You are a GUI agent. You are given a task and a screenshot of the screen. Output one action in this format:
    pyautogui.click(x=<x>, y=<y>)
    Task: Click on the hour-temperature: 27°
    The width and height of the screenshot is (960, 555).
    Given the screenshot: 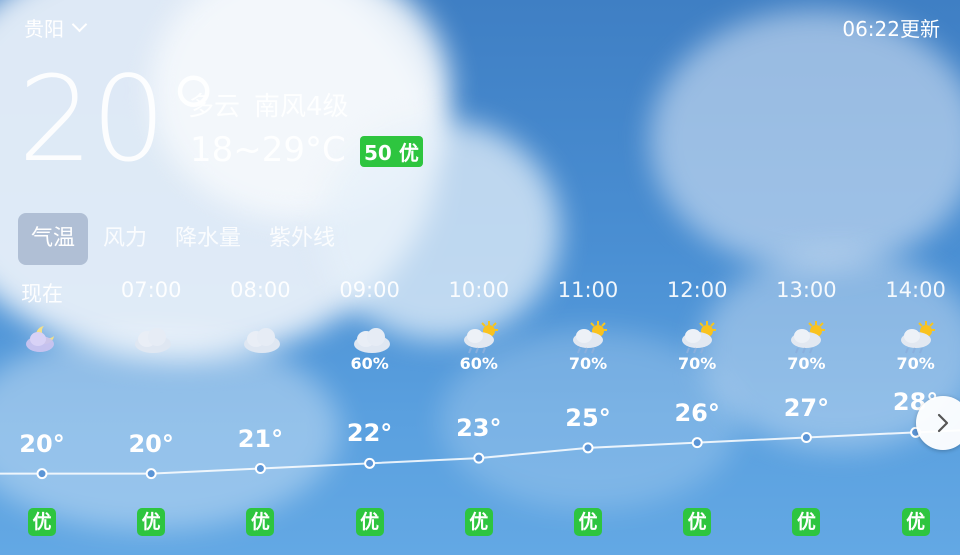 What is the action you would take?
    pyautogui.click(x=806, y=407)
    